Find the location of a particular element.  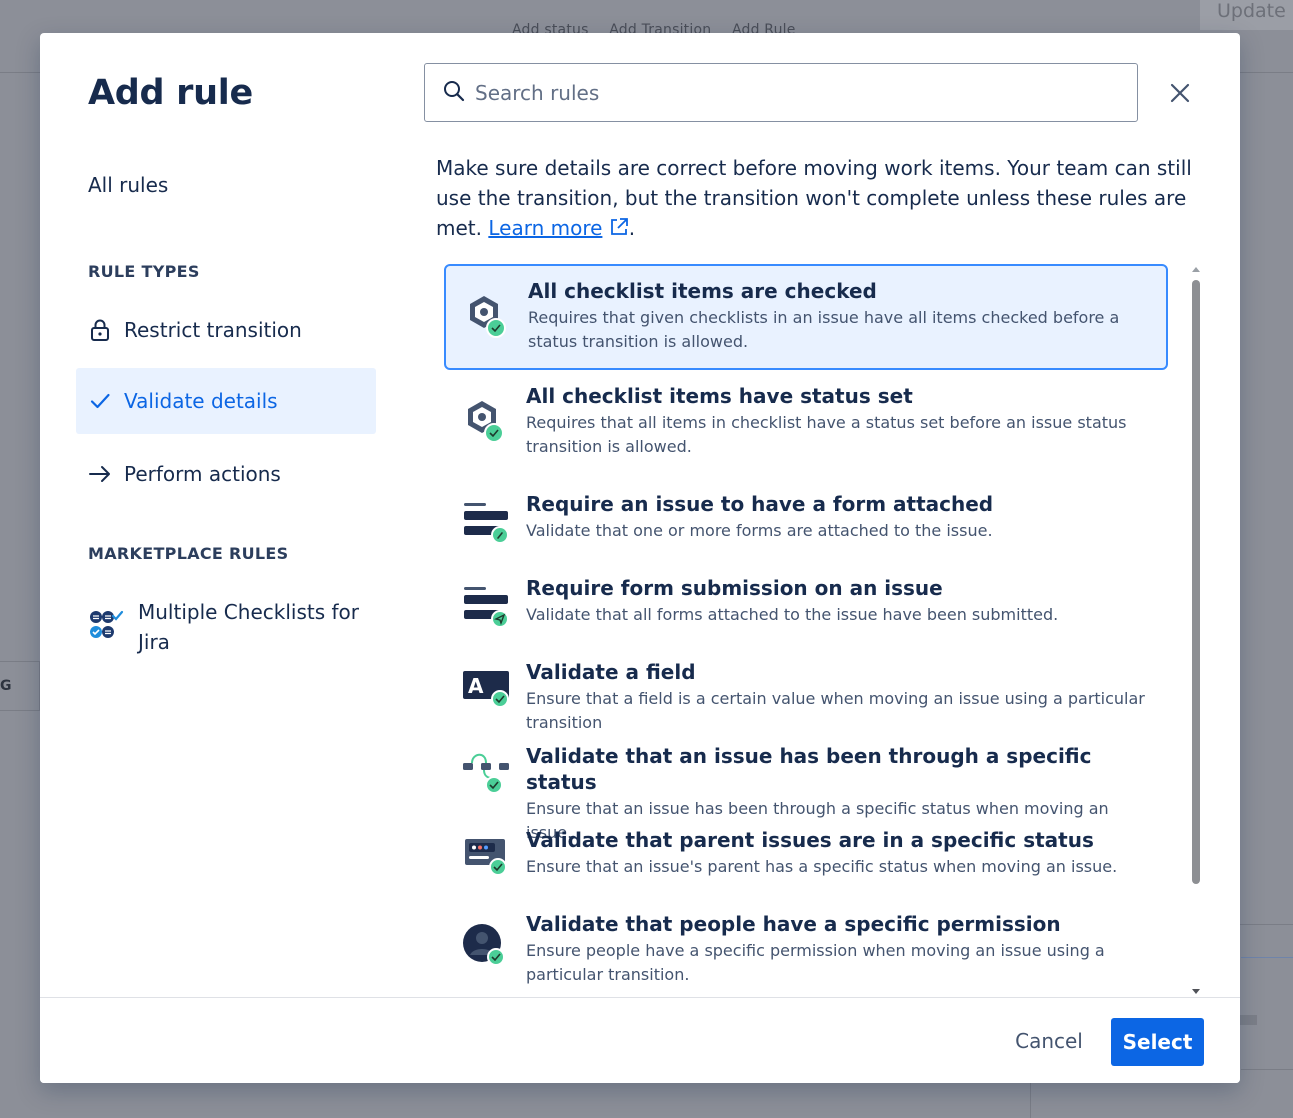

close-button is located at coordinates (1180, 93).